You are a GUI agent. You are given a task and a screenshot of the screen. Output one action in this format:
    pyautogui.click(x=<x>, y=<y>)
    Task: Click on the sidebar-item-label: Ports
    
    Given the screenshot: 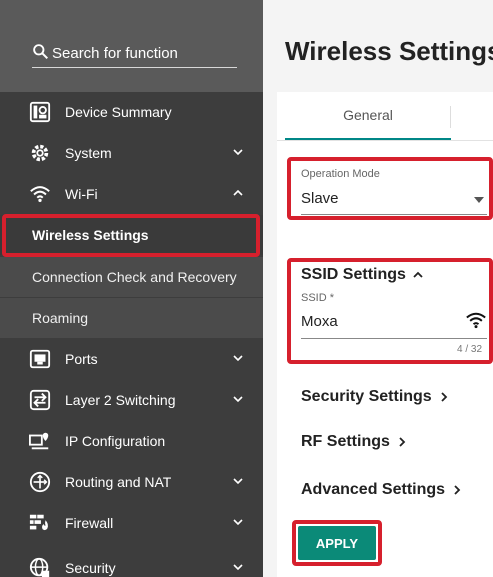 What is the action you would take?
    pyautogui.click(x=81, y=359)
    